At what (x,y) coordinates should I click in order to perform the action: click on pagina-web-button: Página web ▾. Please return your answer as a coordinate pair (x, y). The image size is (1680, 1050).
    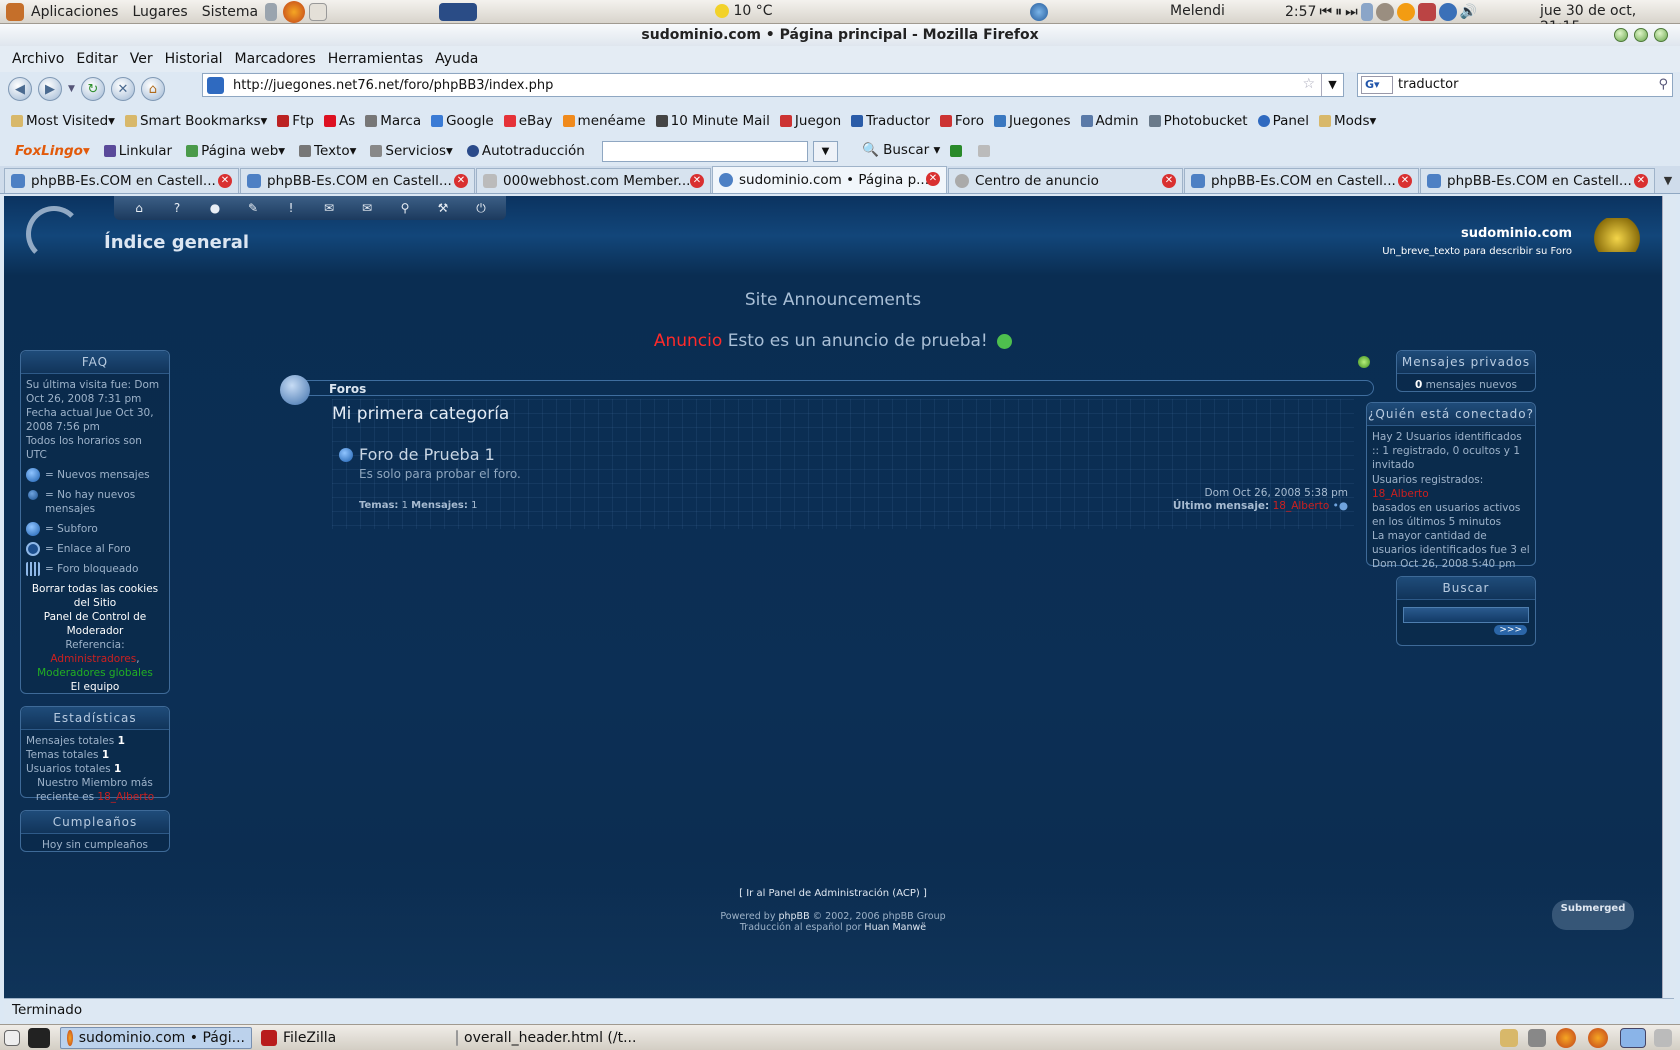
    Looking at the image, I should click on (235, 151).